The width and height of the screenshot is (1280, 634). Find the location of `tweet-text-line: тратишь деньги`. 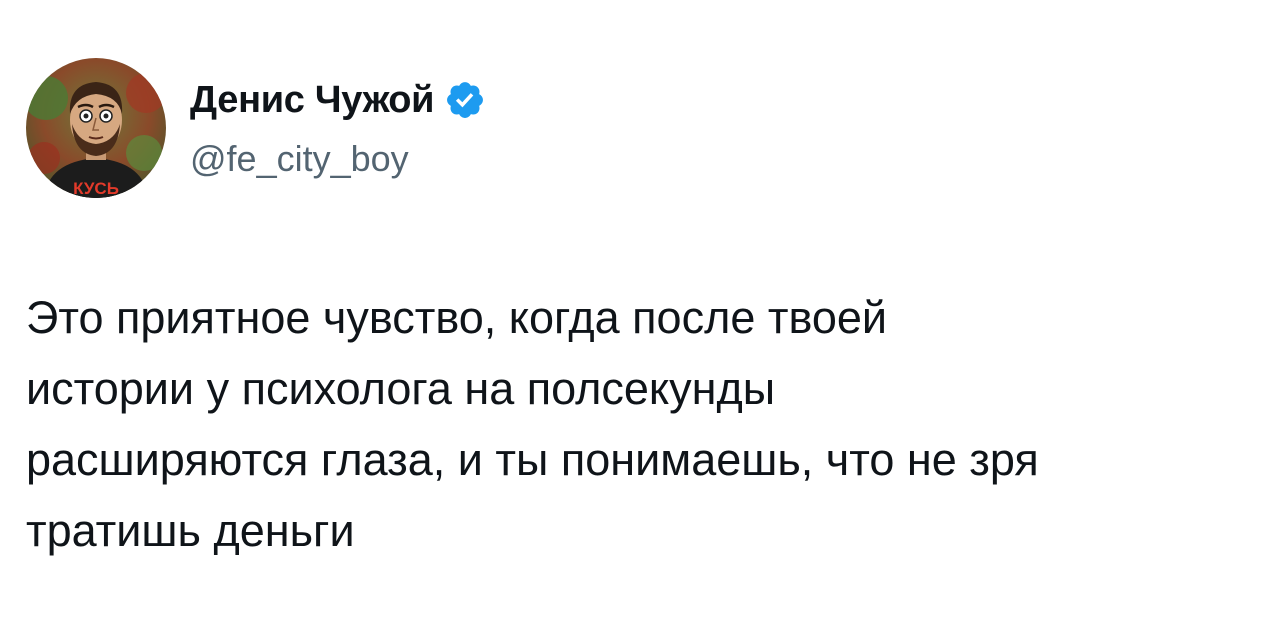

tweet-text-line: тратишь деньги is located at coordinates (190, 530).